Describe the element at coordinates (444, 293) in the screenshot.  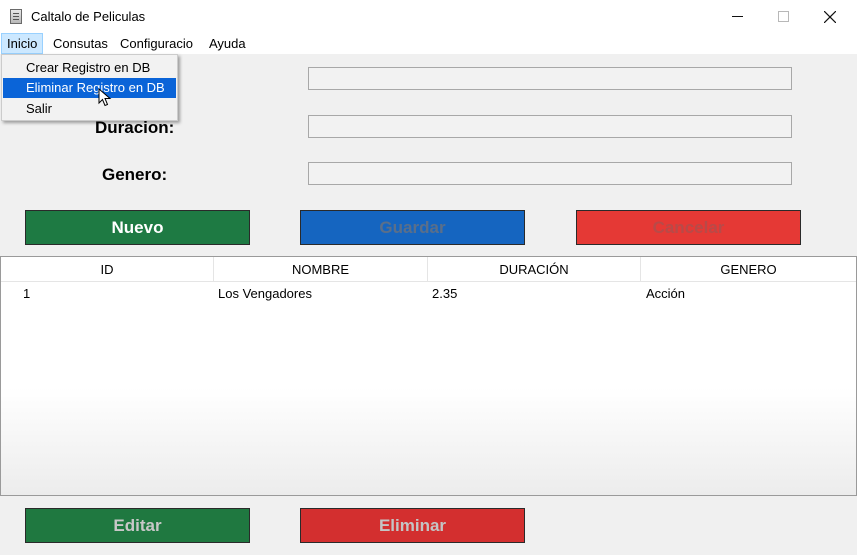
I see `cell-duracion: 2.35` at that location.